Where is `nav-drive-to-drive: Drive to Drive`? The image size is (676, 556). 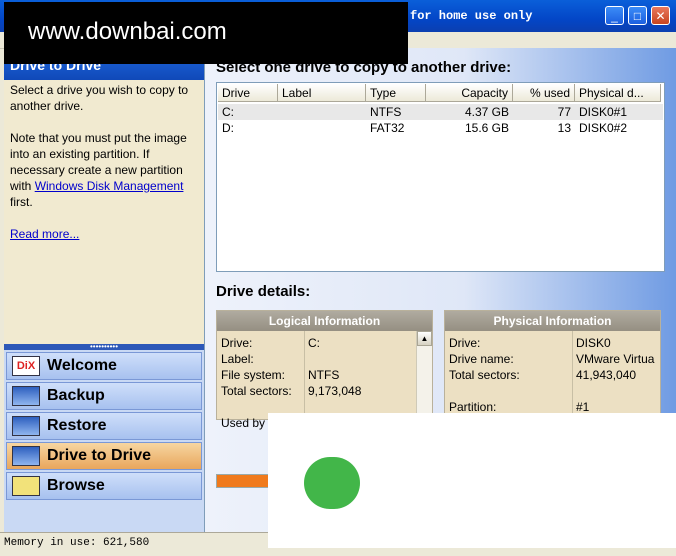 nav-drive-to-drive: Drive to Drive is located at coordinates (104, 456).